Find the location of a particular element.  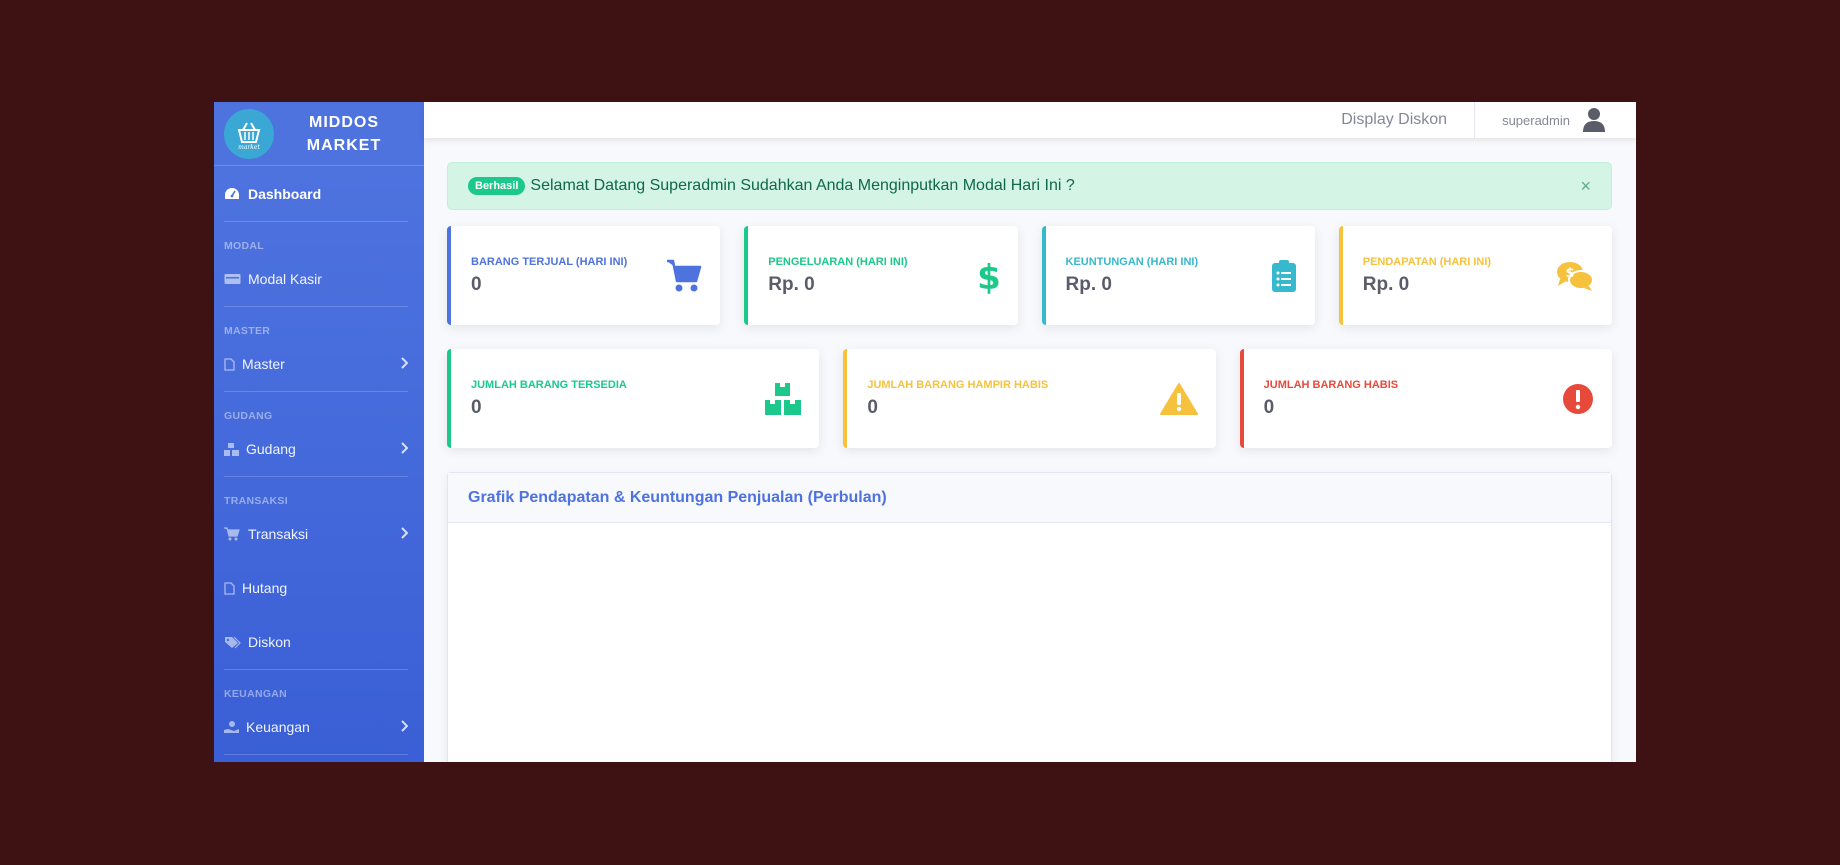

tachometer-icon is located at coordinates (236, 194).